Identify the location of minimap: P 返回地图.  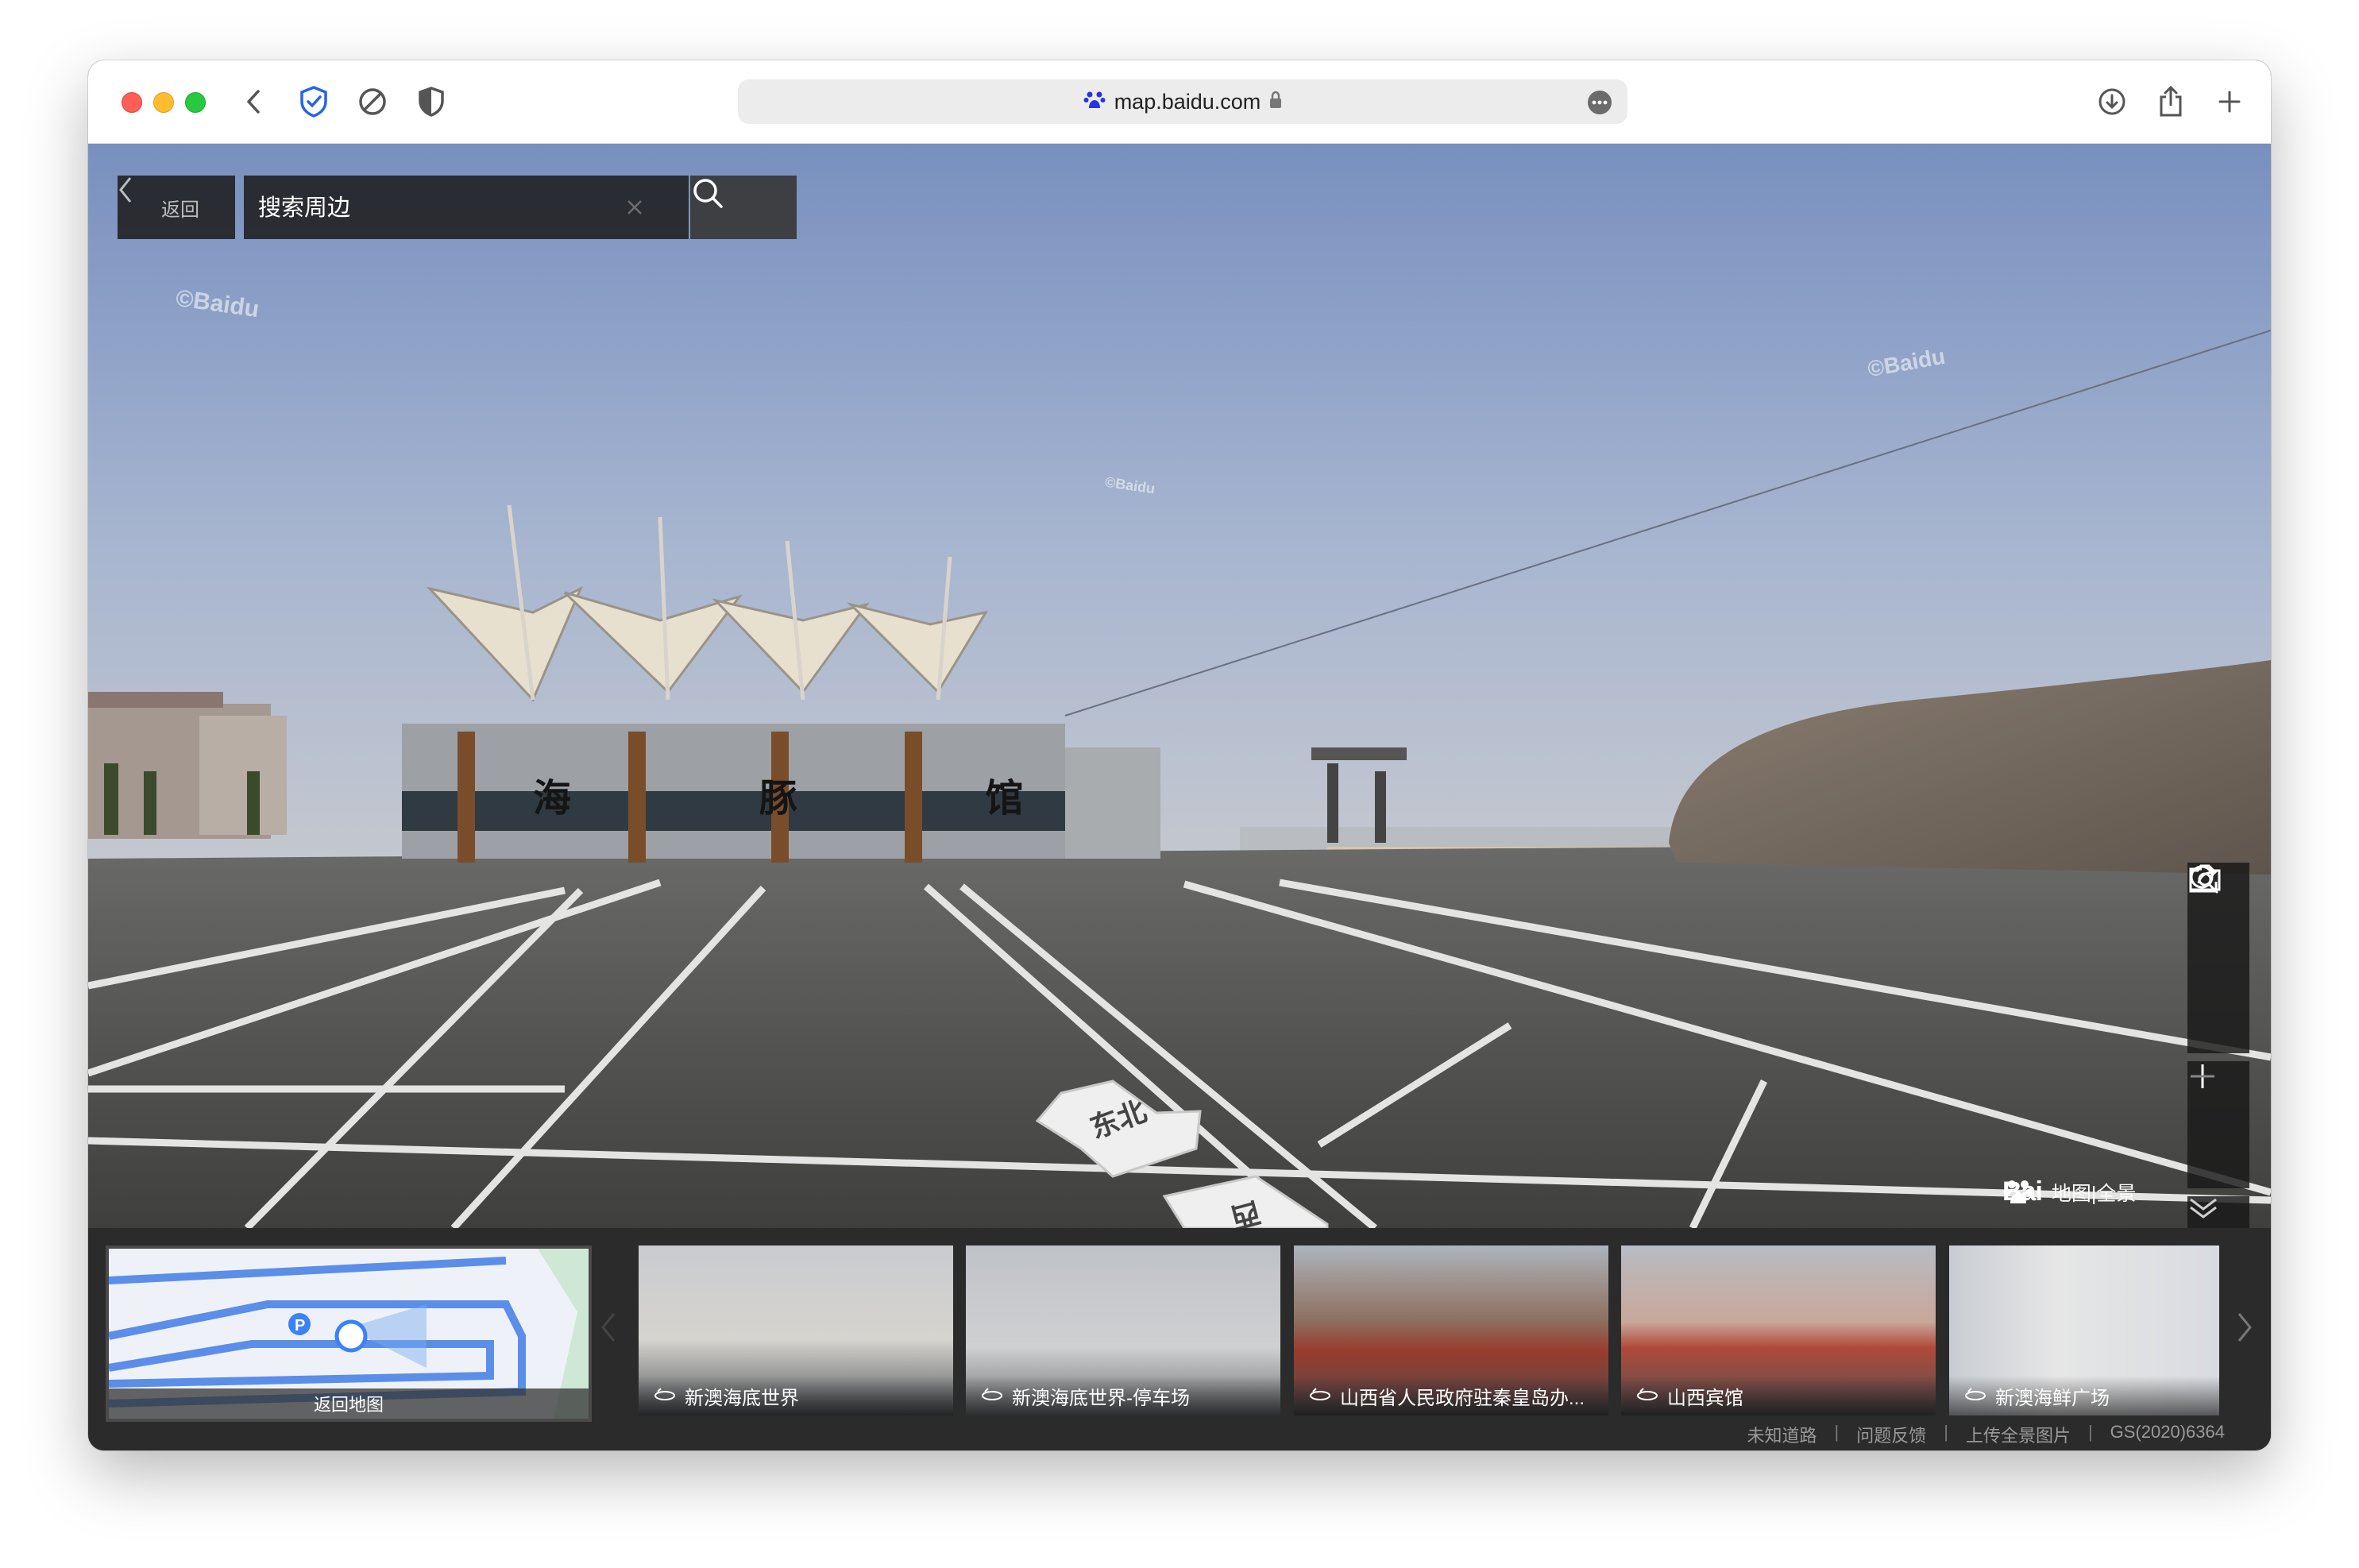
(349, 1334).